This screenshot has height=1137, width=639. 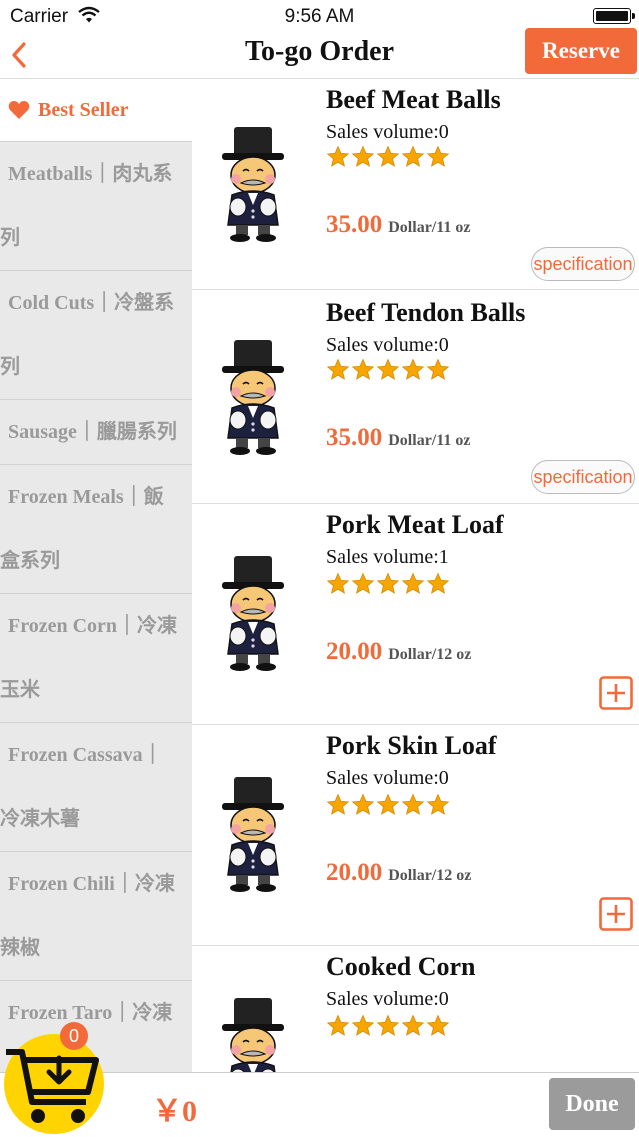 What do you see at coordinates (85, 755) in the screenshot?
I see `category-label: Frozen Cassava｜` at bounding box center [85, 755].